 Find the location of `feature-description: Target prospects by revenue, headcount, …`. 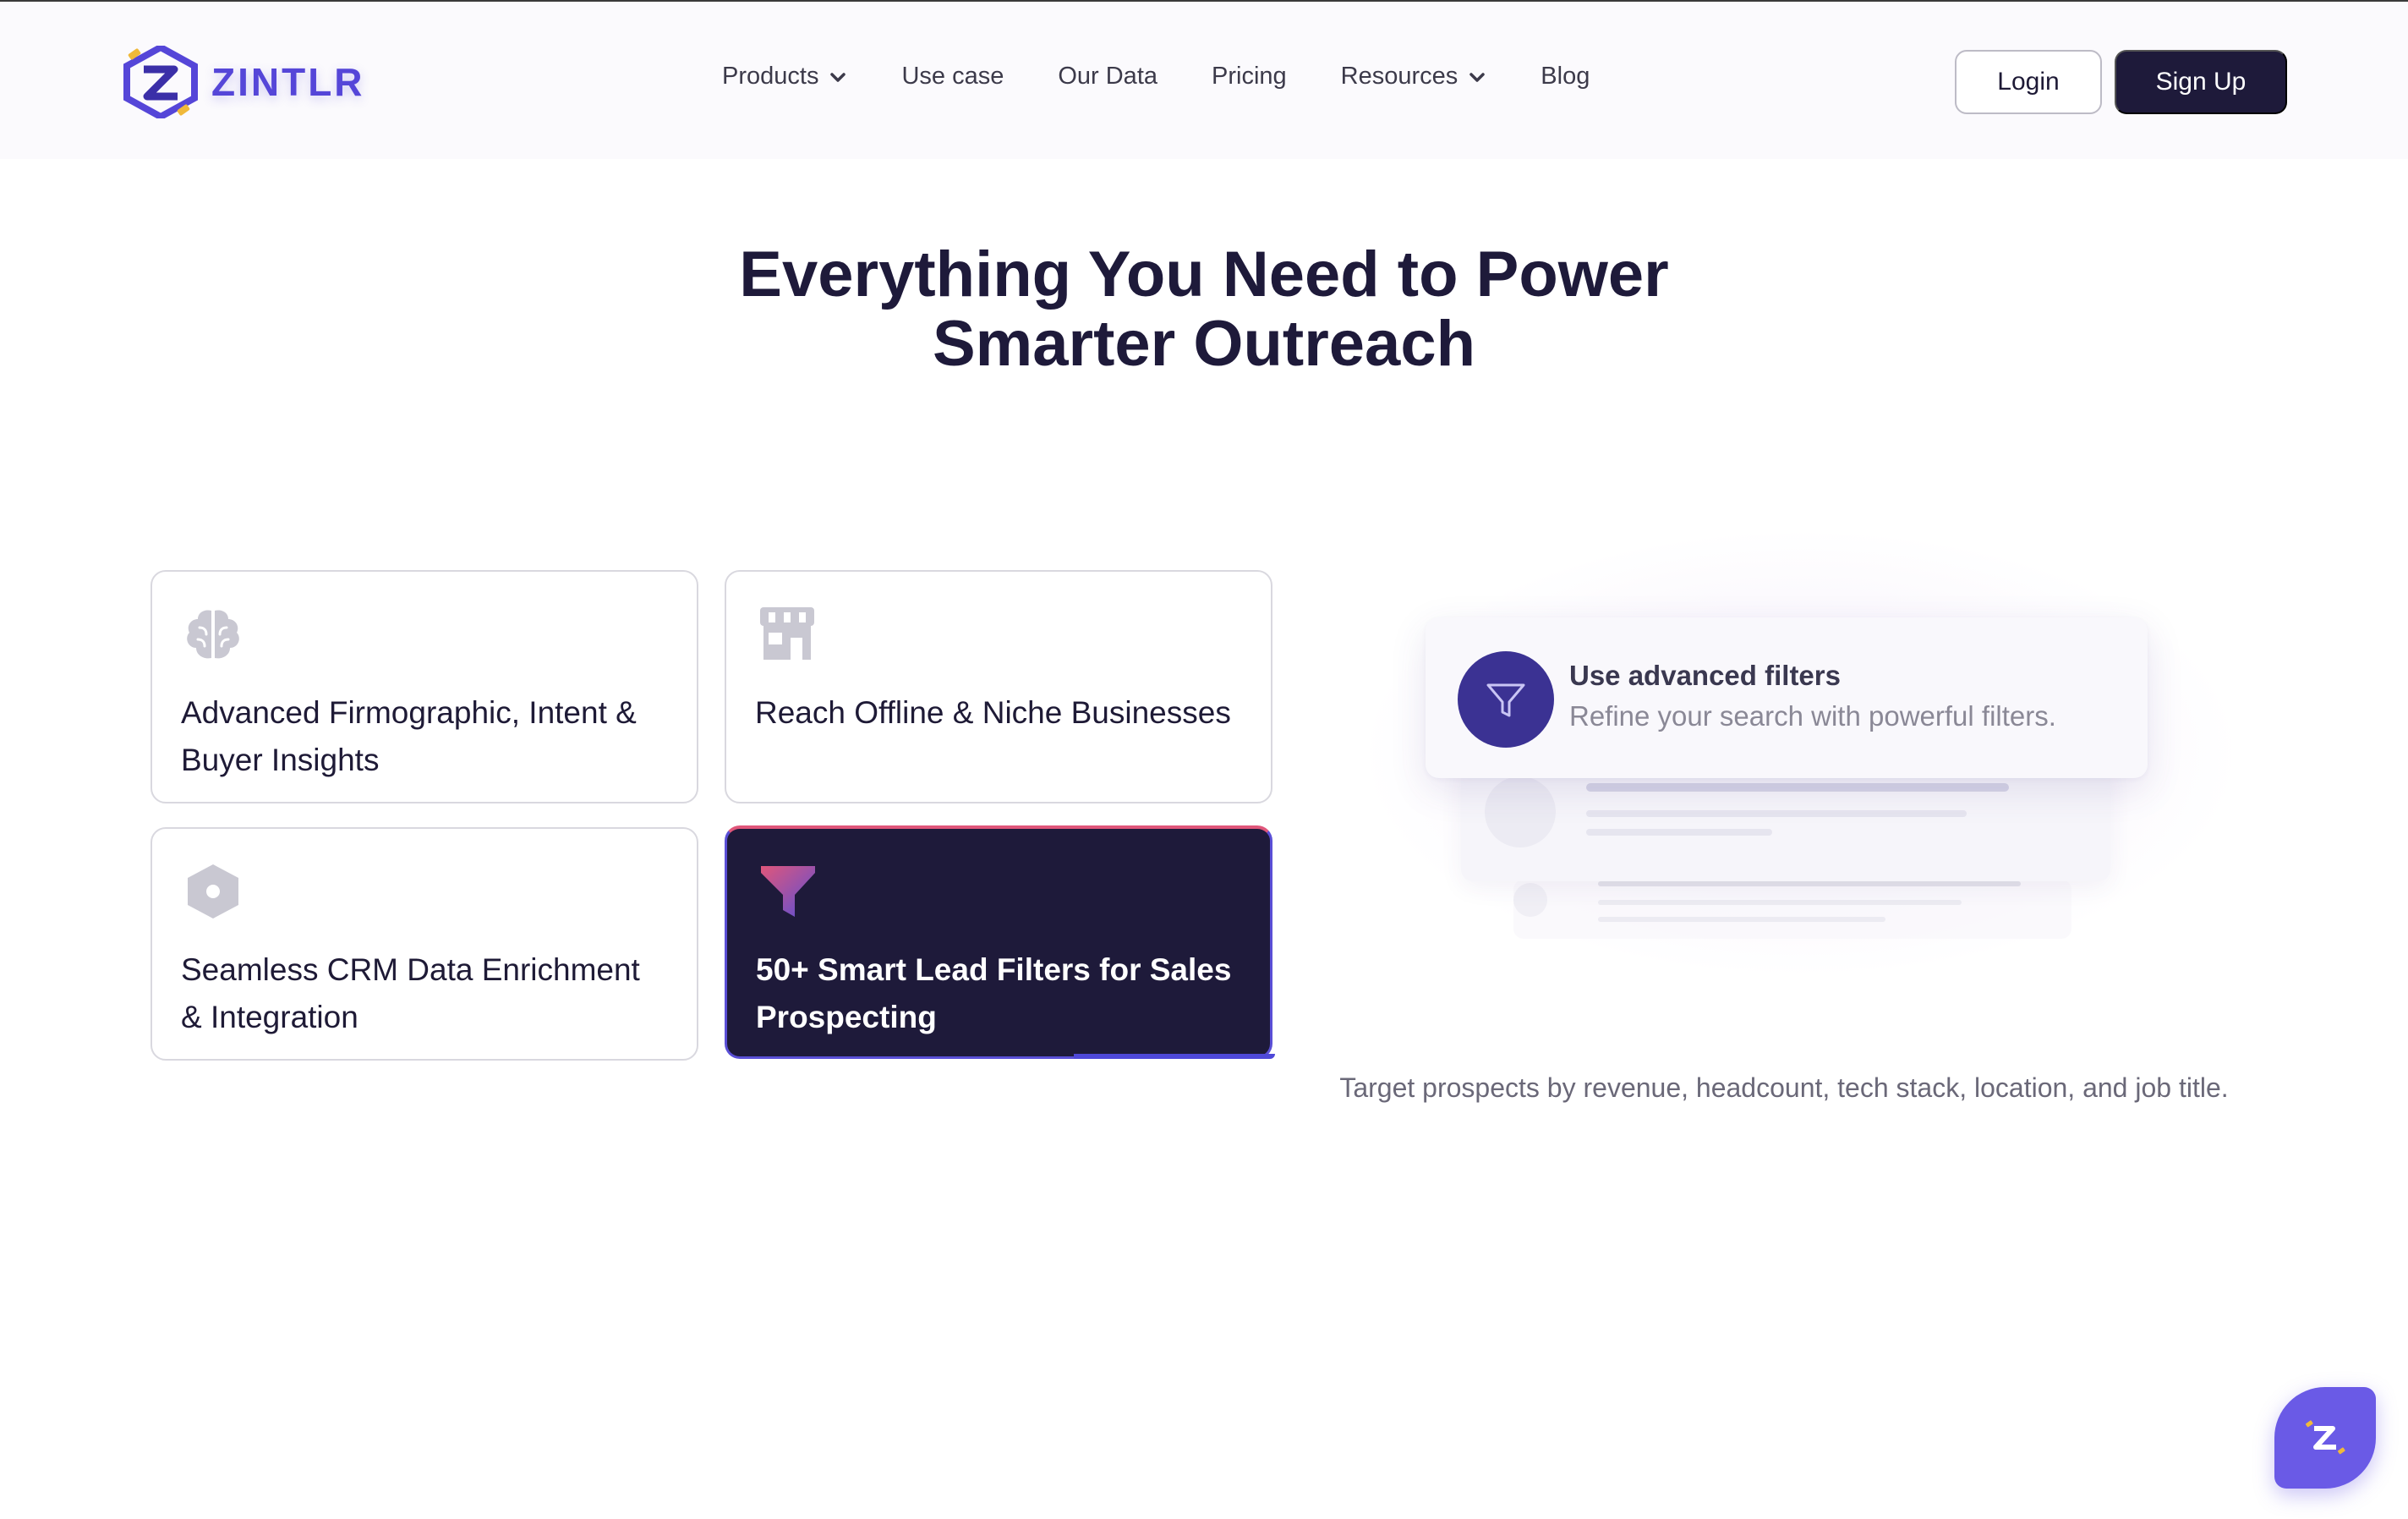

feature-description: Target prospects by revenue, headcount, … is located at coordinates (1784, 1087).